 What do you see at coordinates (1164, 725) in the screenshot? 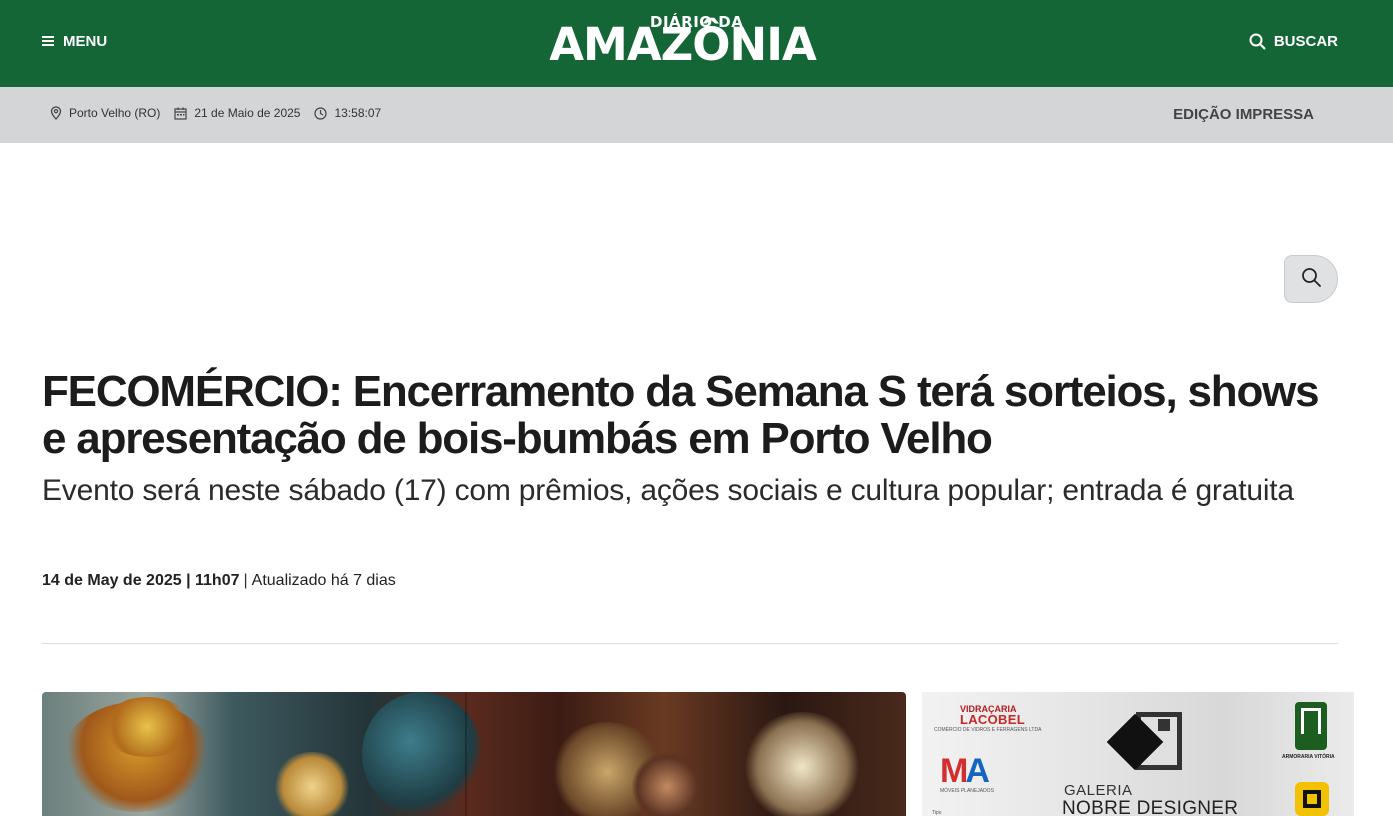
I see `ad-galeria-logo-dot` at bounding box center [1164, 725].